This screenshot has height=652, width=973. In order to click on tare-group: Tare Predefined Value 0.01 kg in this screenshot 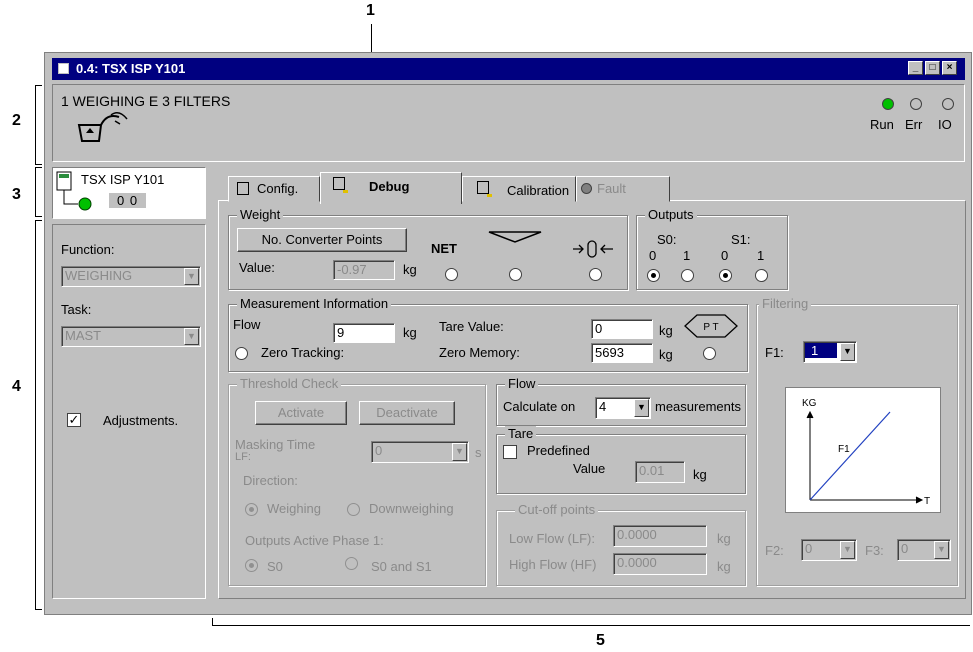, I will do `click(621, 460)`.